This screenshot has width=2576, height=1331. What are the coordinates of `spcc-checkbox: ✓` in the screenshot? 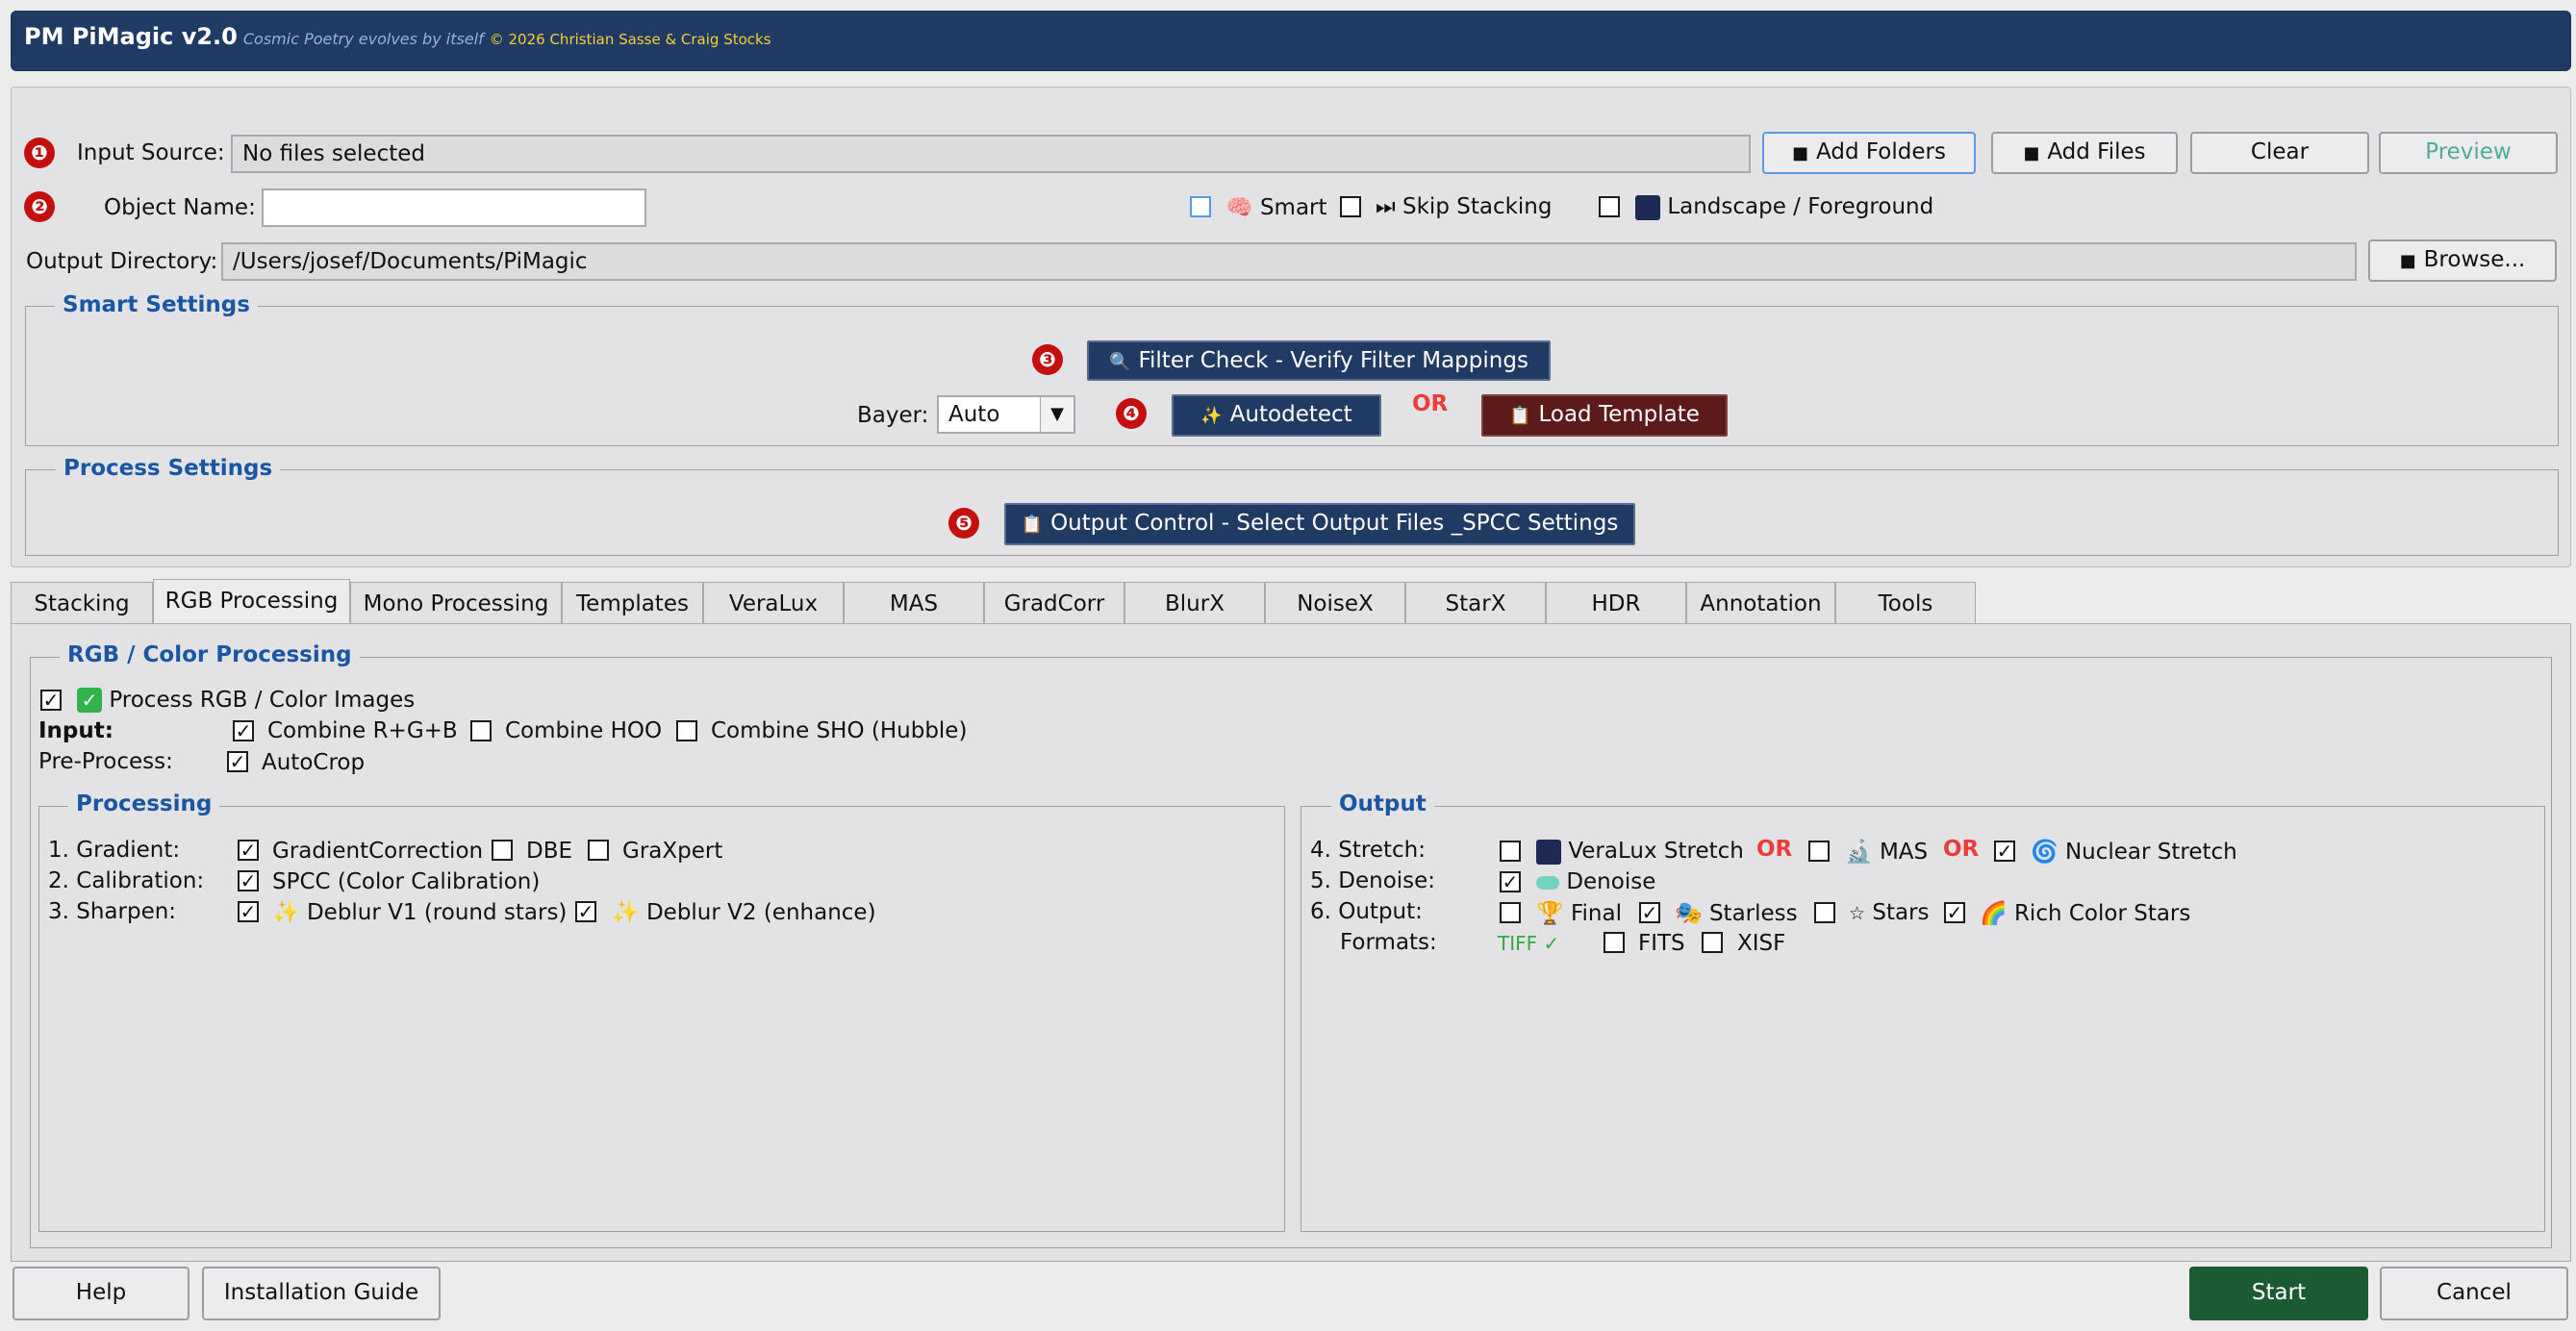 It's located at (249, 881).